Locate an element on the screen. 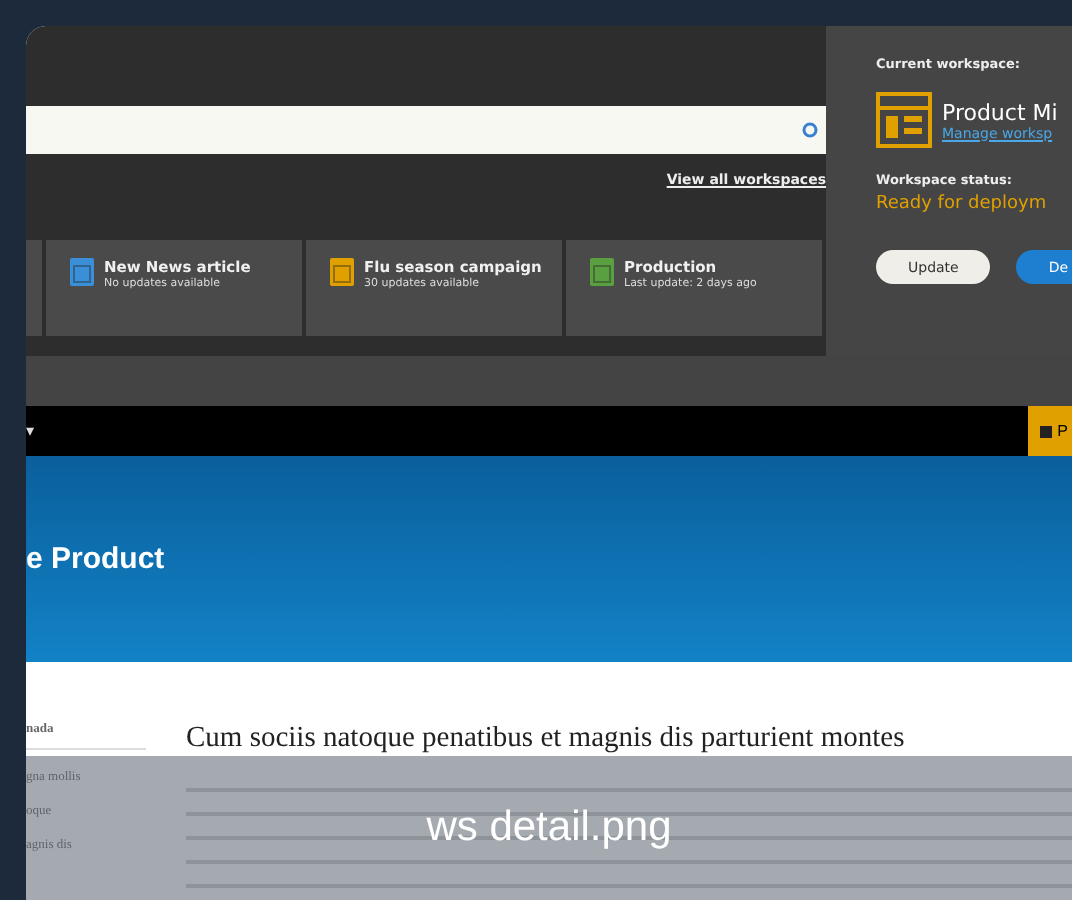 This screenshot has height=900, width=1072. workspace-status: Ready for deploym is located at coordinates (962, 204).